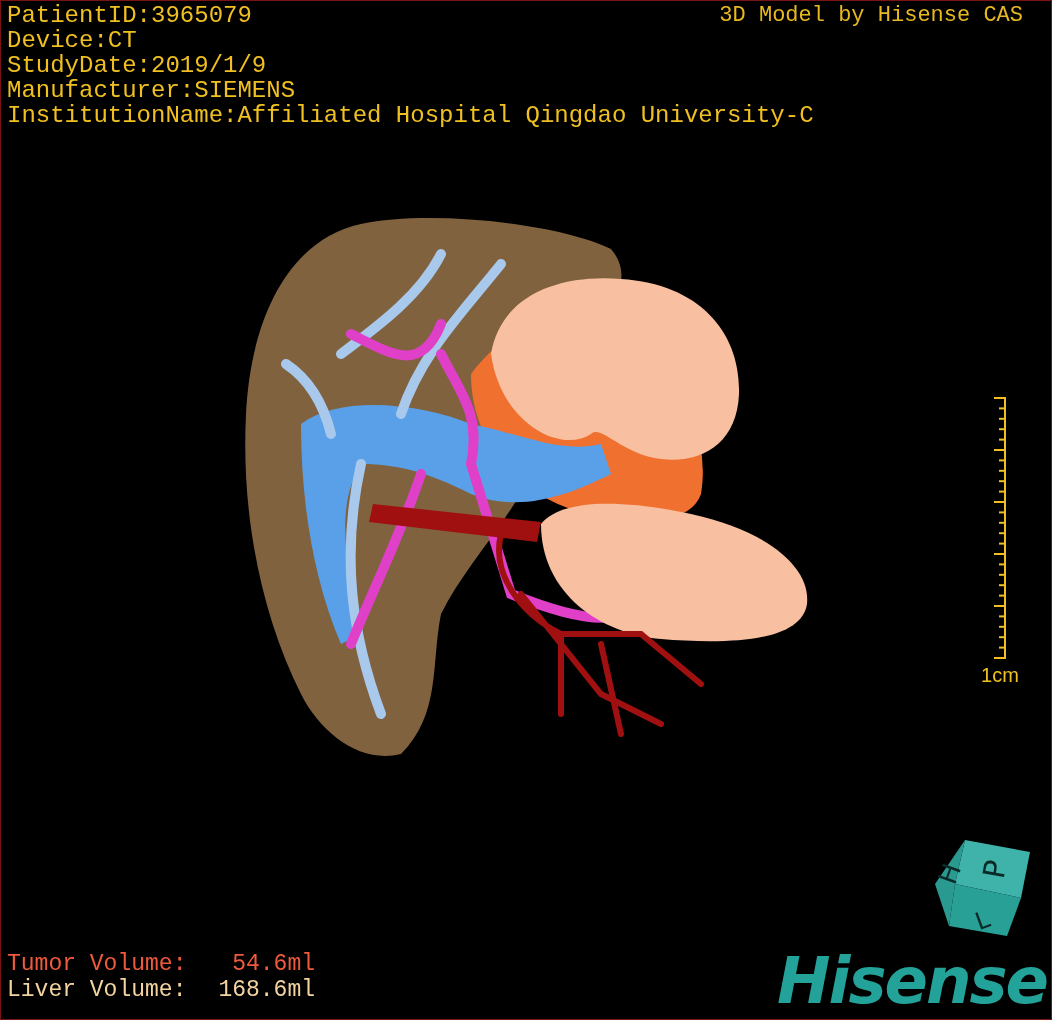 The width and height of the screenshot is (1052, 1020). What do you see at coordinates (137, 65) in the screenshot?
I see `patient-info-line: StudyDate:2019/1/9` at bounding box center [137, 65].